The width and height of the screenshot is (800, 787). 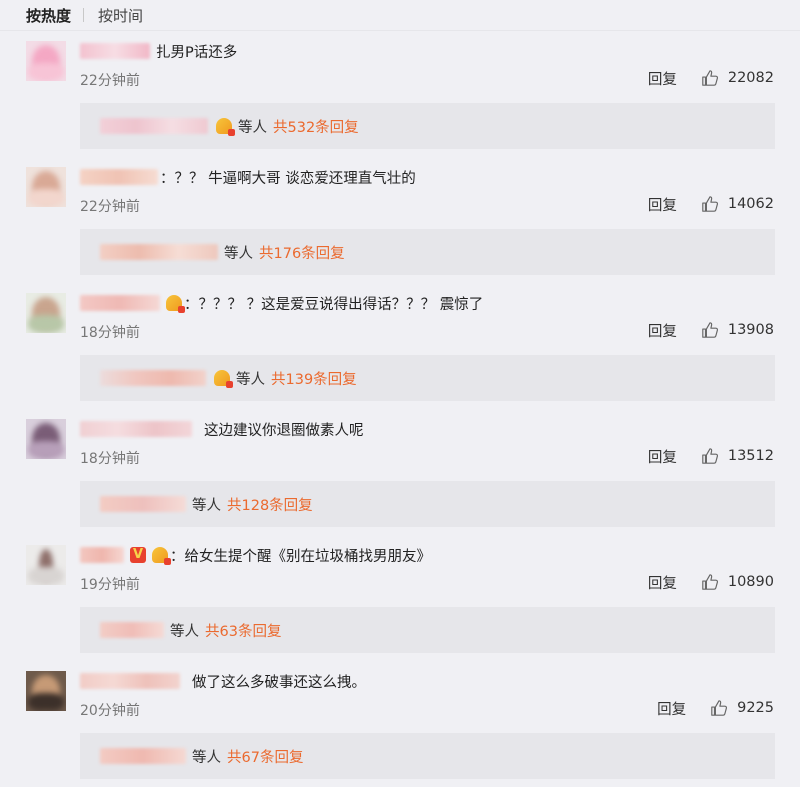 What do you see at coordinates (427, 630) in the screenshot?
I see `reply-preview: 等人 共63条回复` at bounding box center [427, 630].